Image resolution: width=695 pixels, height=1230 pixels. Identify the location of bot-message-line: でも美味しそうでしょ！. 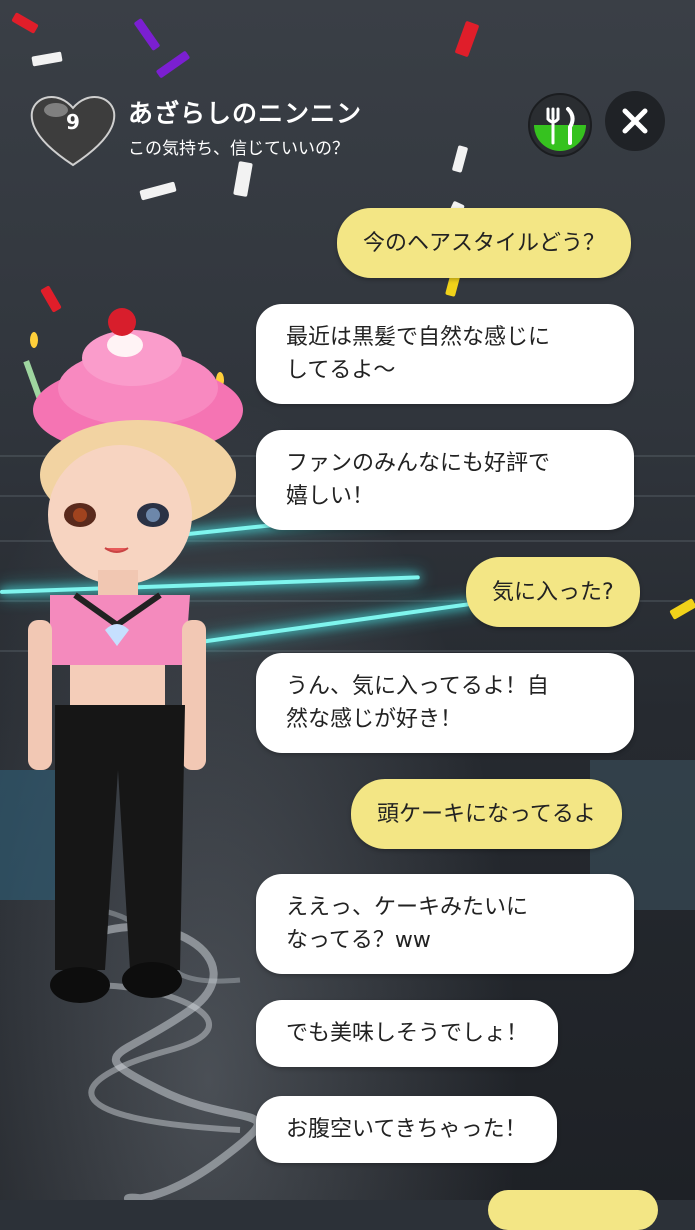
(407, 1033).